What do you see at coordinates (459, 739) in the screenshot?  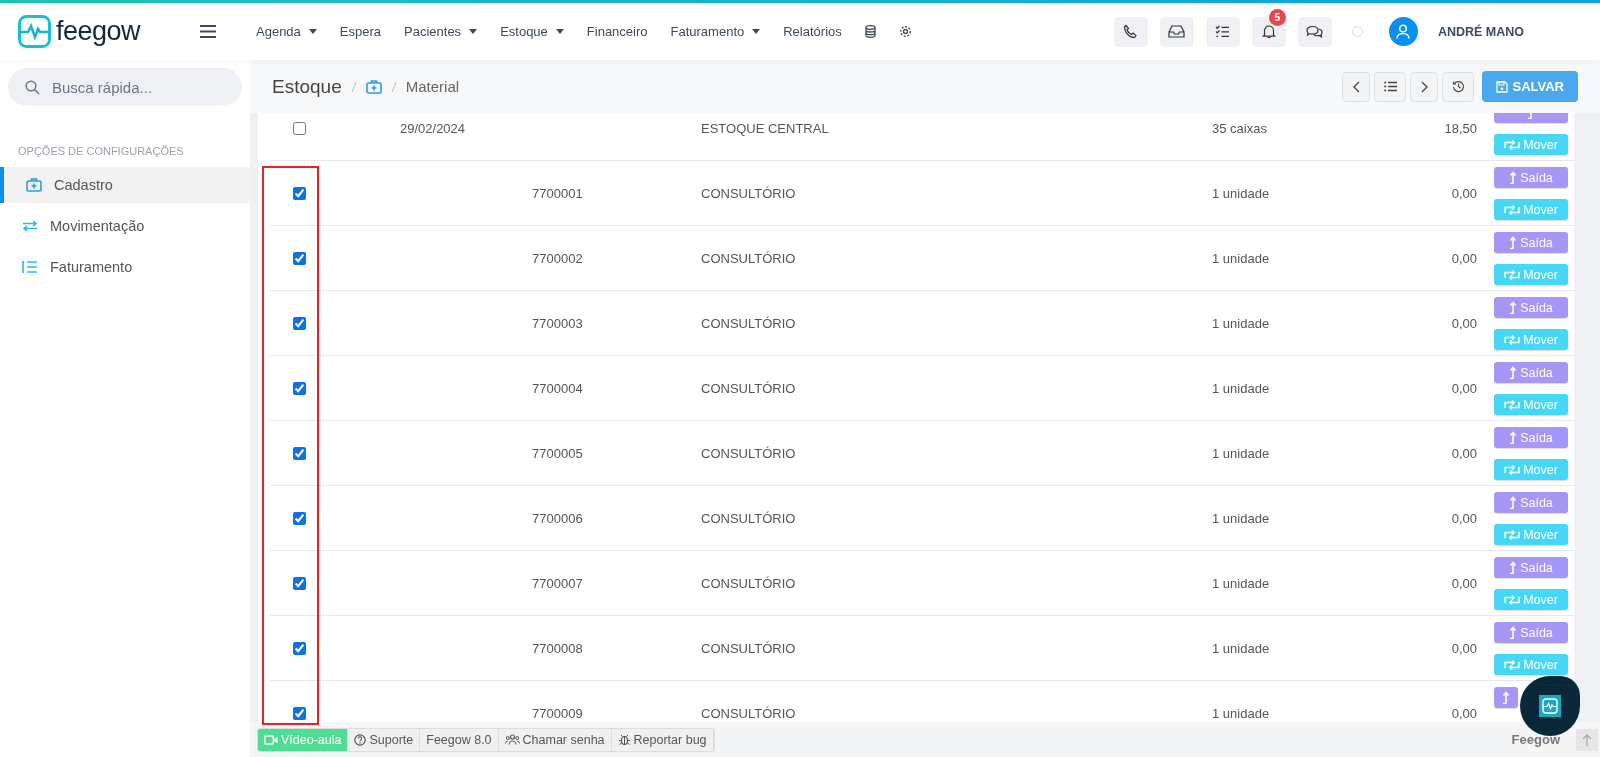 I see `footer-link: Feegow 8.0` at bounding box center [459, 739].